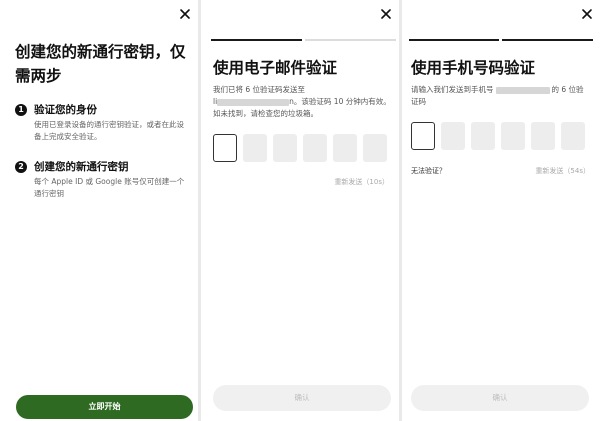 Image resolution: width=600 pixels, height=421 pixels. I want to click on step-title: 验证您的身份, so click(65, 110).